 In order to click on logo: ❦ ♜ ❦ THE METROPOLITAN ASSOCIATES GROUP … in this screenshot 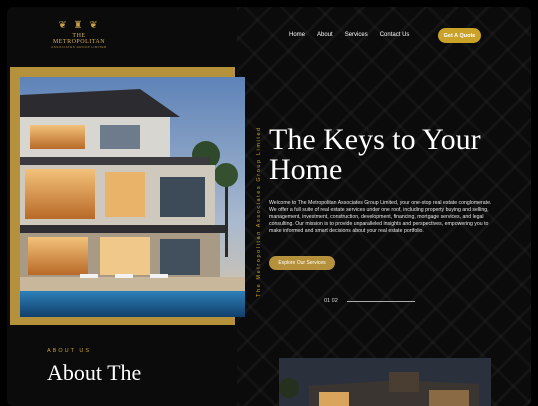, I will do `click(79, 36)`.